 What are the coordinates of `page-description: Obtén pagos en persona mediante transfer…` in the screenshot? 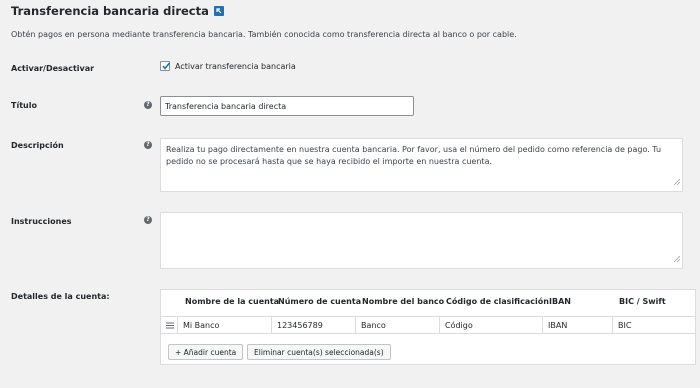 It's located at (264, 34).